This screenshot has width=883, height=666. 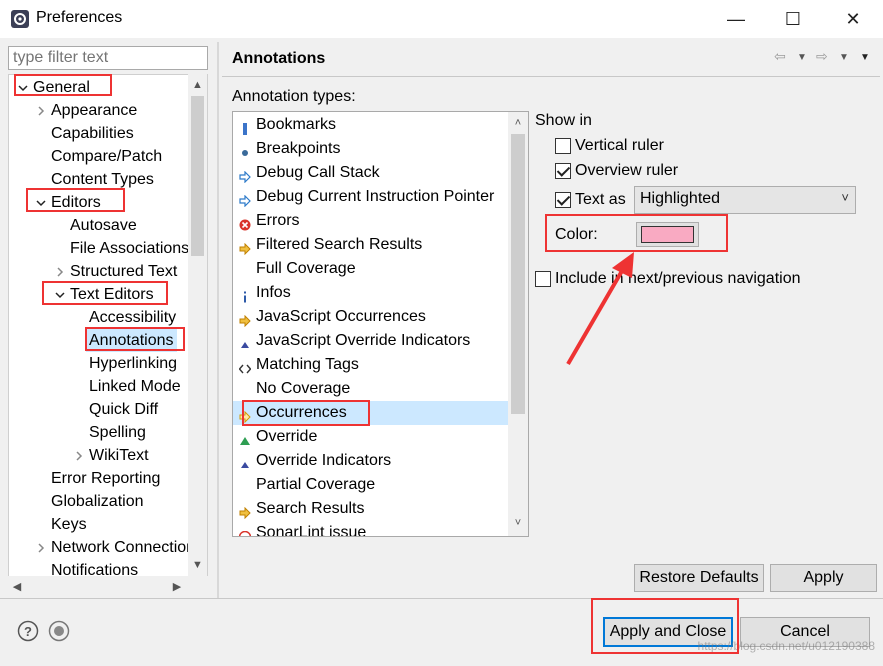 I want to click on annotation-type-partial-coverage: Partial Coverage, so click(x=371, y=485).